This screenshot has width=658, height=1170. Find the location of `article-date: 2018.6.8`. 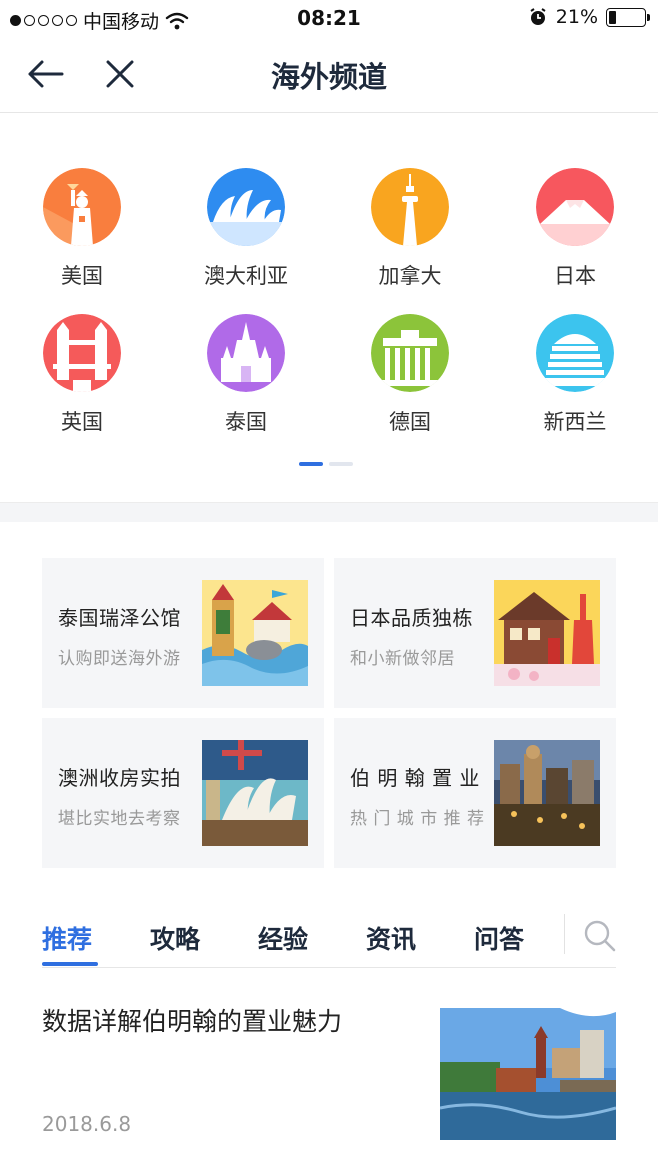

article-date: 2018.6.8 is located at coordinates (87, 1124).